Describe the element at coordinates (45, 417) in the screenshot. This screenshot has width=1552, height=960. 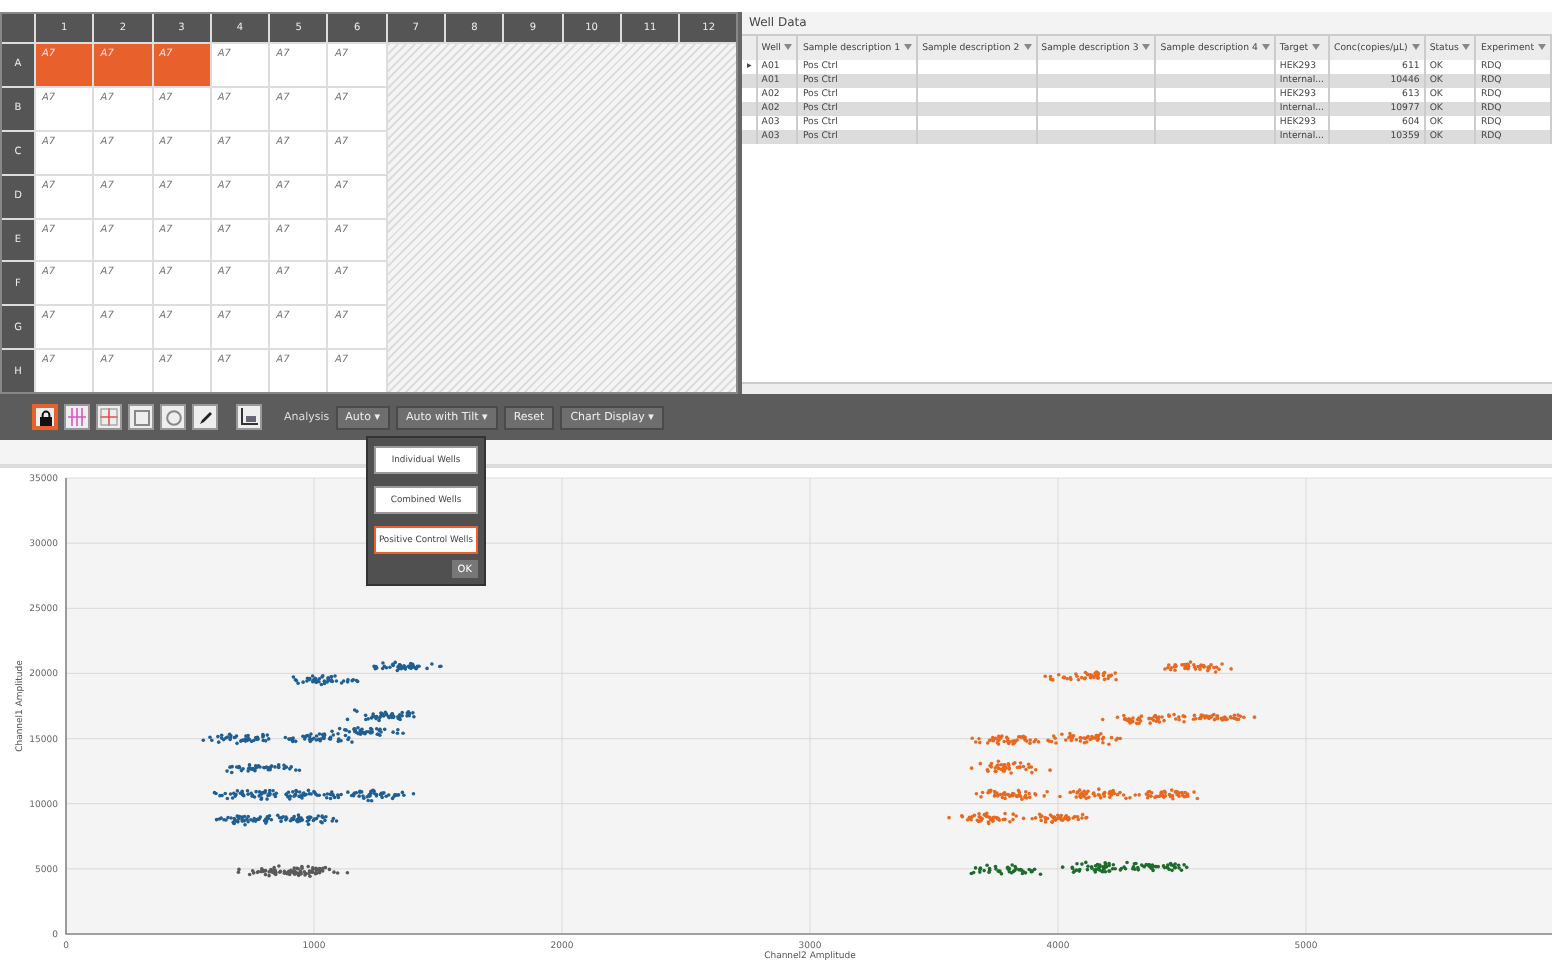
I see `lock-tool-icon` at that location.